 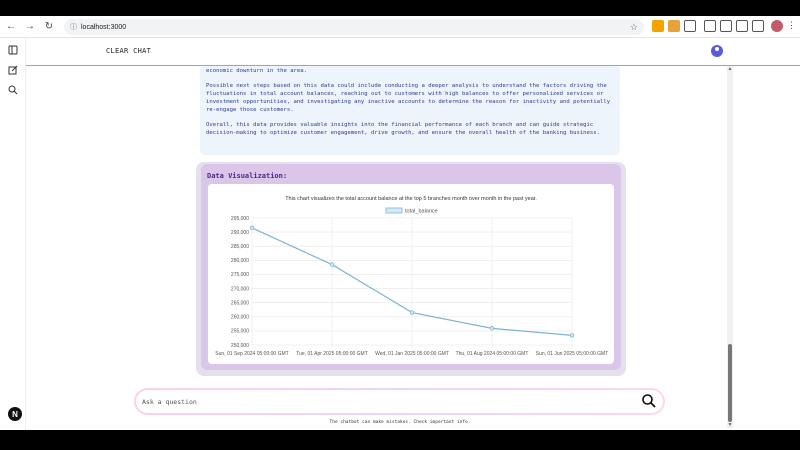 What do you see at coordinates (492, 354) in the screenshot?
I see `x-tick-label: Thu, 01 Aug 2024 05:00:00 GMT` at bounding box center [492, 354].